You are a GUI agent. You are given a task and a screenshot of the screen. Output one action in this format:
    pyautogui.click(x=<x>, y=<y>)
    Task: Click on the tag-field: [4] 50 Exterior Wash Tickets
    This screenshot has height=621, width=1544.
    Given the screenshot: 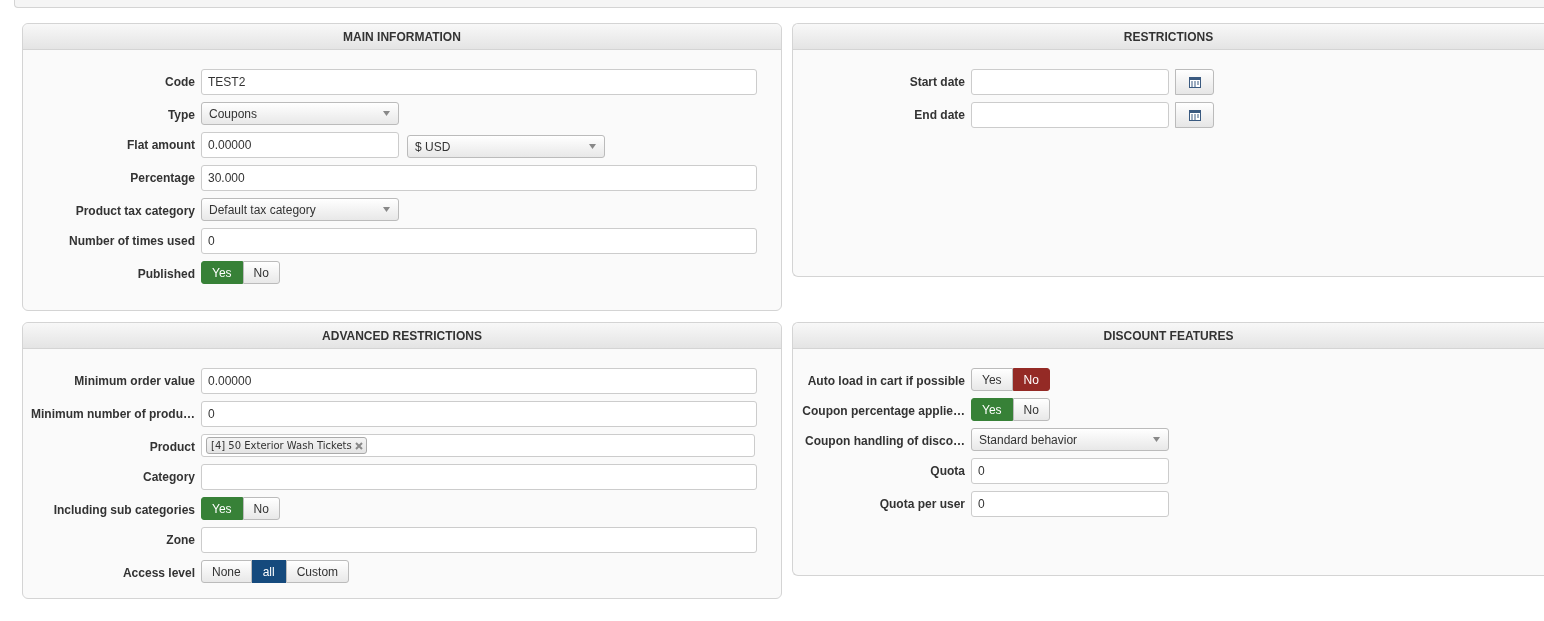 What is the action you would take?
    pyautogui.click(x=478, y=445)
    